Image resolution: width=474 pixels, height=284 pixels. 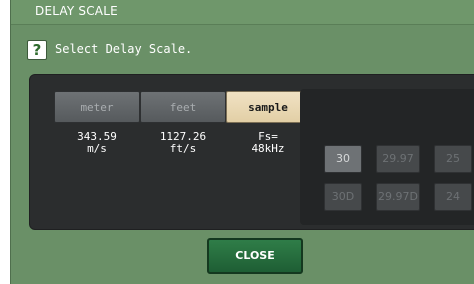 What do you see at coordinates (268, 148) in the screenshot?
I see `sample-value-rate: 48kHz` at bounding box center [268, 148].